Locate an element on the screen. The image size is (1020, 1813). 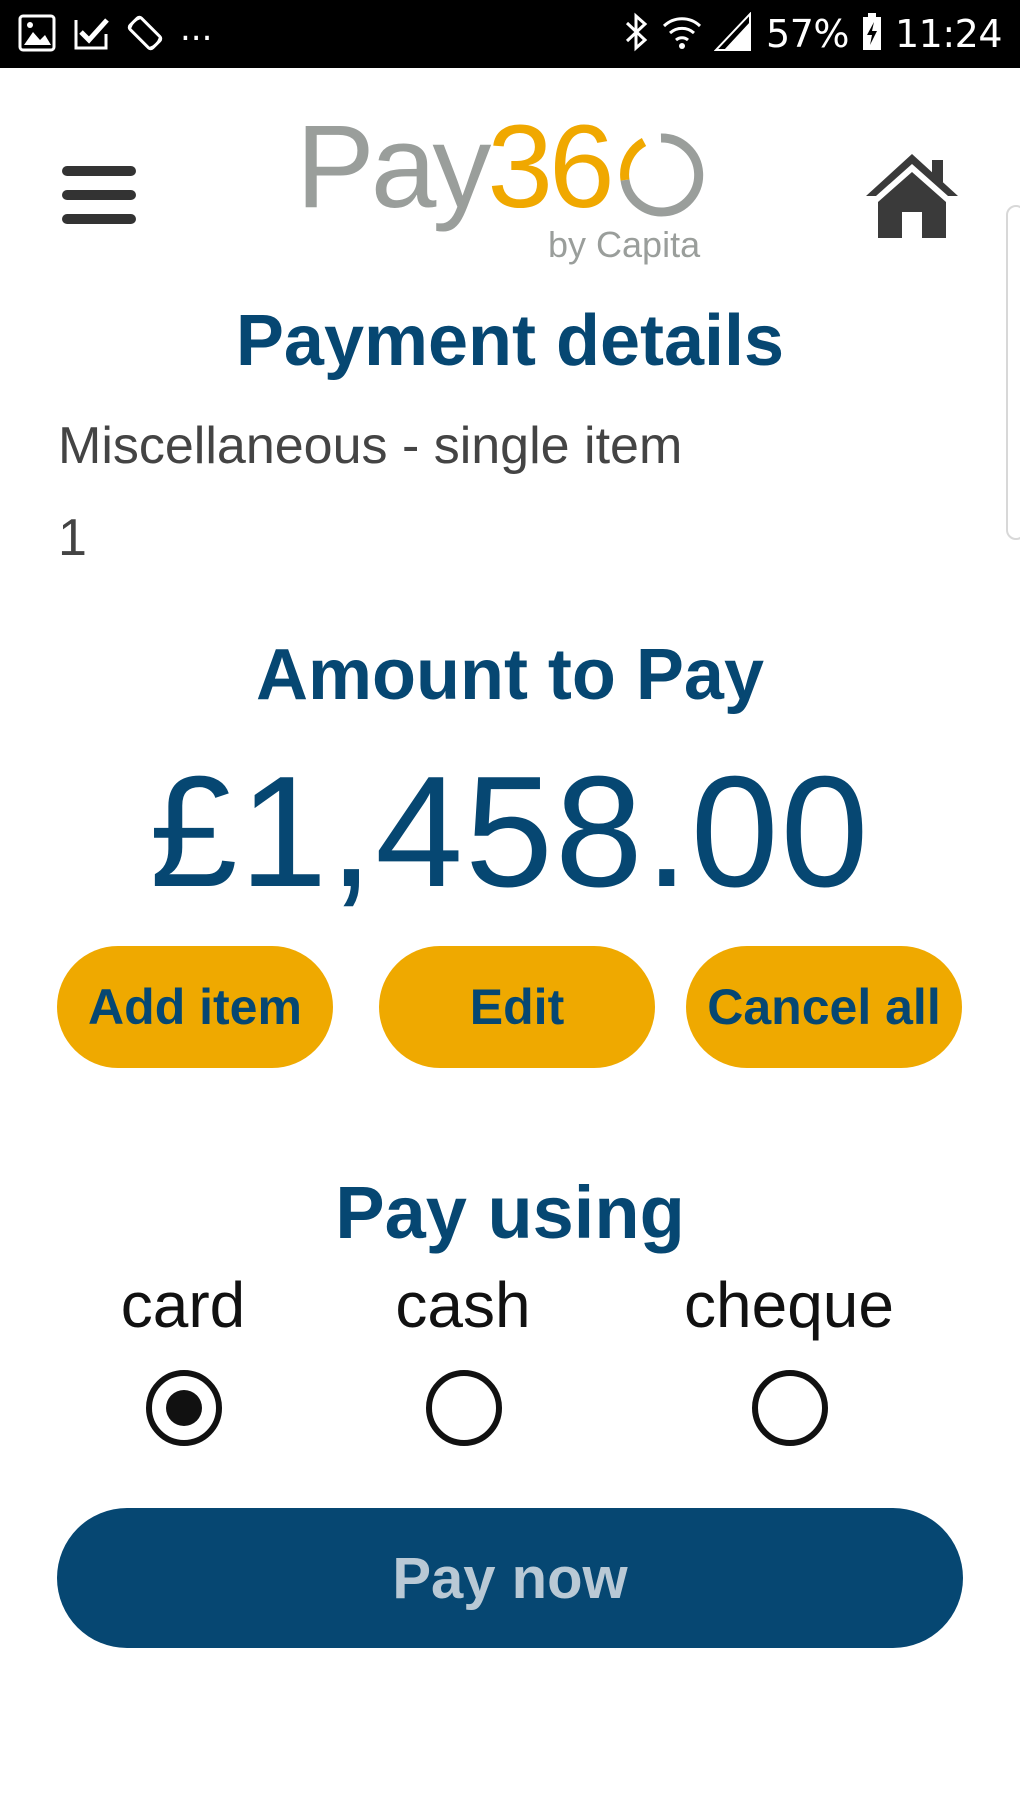
method-label-cheque: cheque is located at coordinates (789, 1305).